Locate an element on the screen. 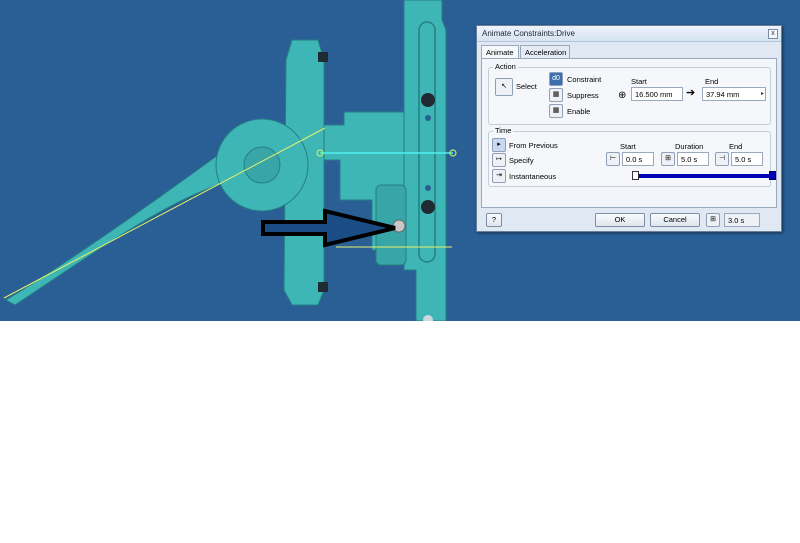  playback-icon: ⊞ is located at coordinates (713, 220).